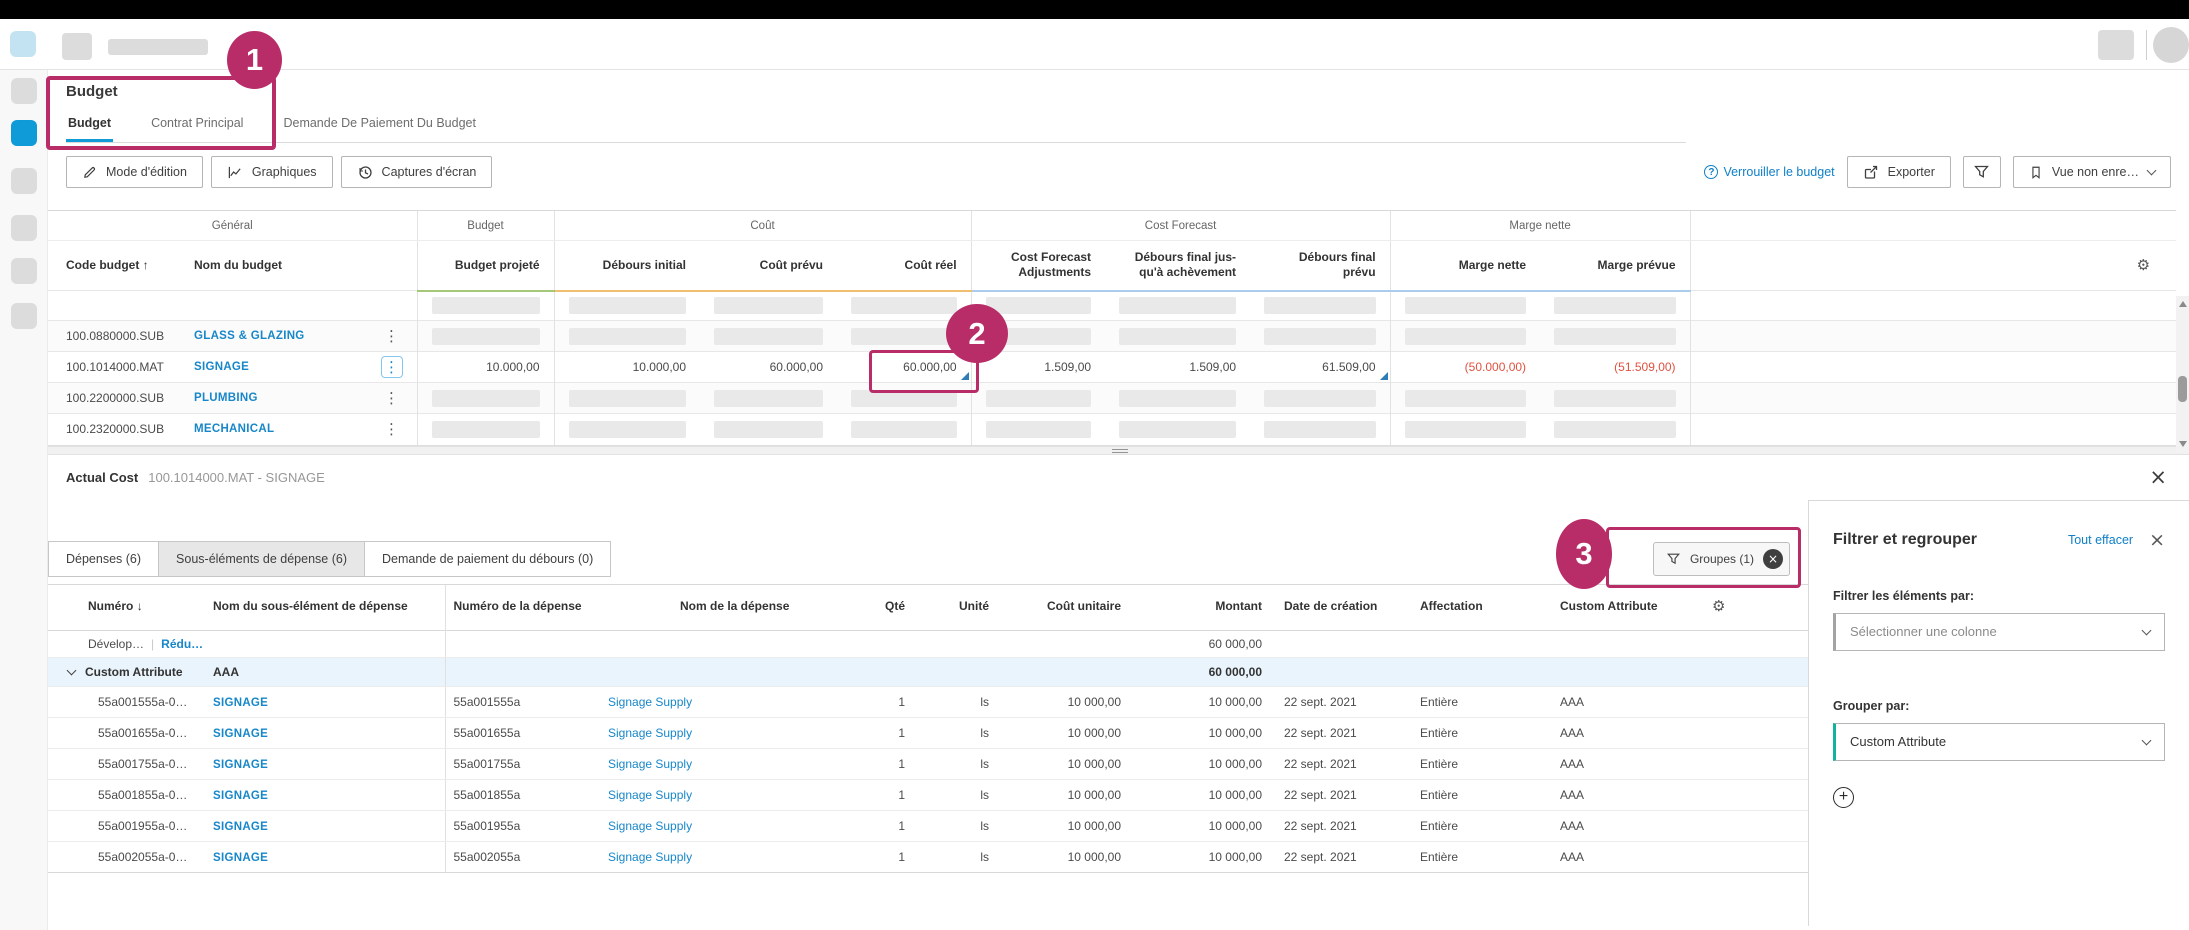 This screenshot has height=930, width=2189. I want to click on group-cout: Coût, so click(762, 225).